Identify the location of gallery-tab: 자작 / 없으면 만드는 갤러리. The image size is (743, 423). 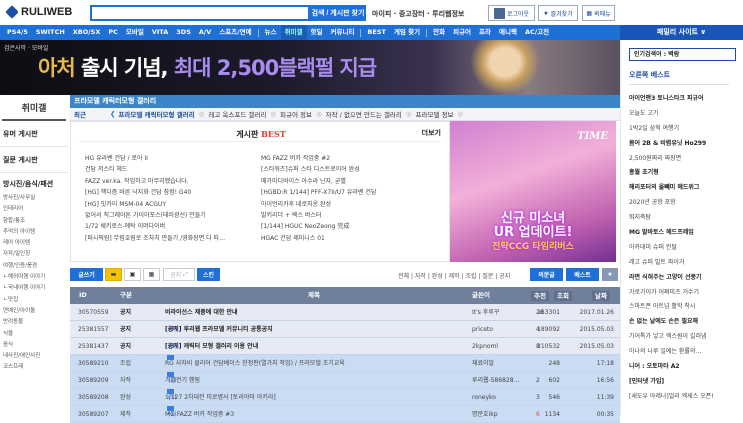
(366, 114).